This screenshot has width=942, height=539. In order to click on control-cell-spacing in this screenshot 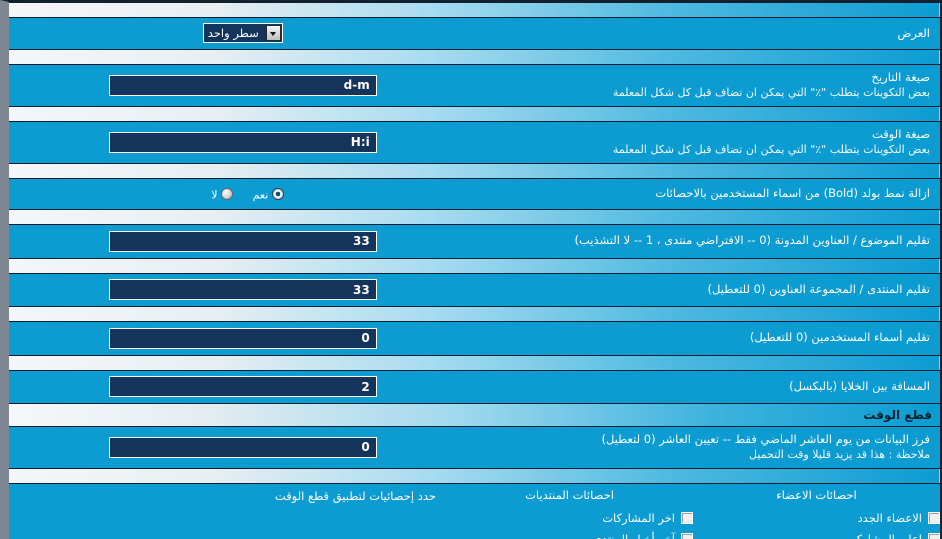, I will do `click(242, 387)`.